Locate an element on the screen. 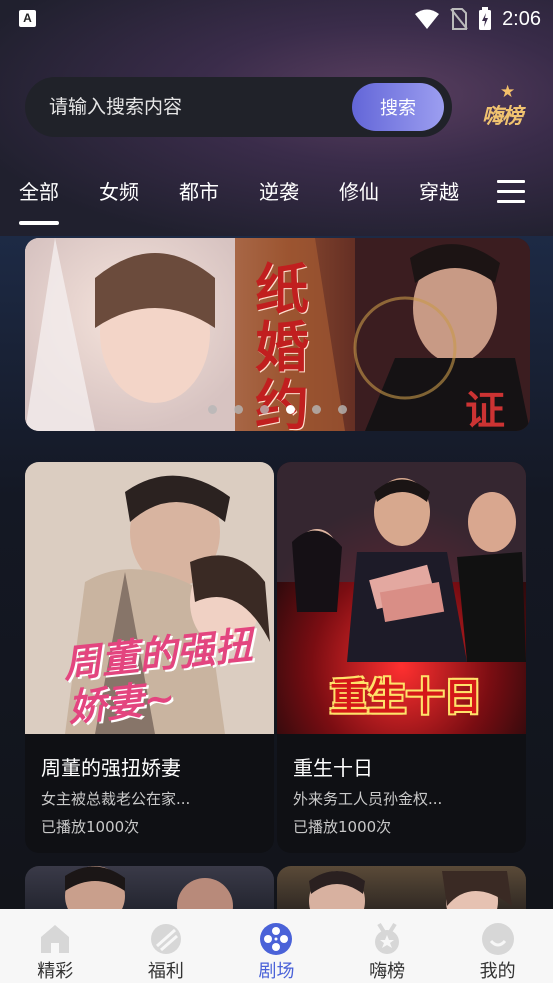 This screenshot has height=983, width=553. nav-item-welfare: 福利 is located at coordinates (166, 946).